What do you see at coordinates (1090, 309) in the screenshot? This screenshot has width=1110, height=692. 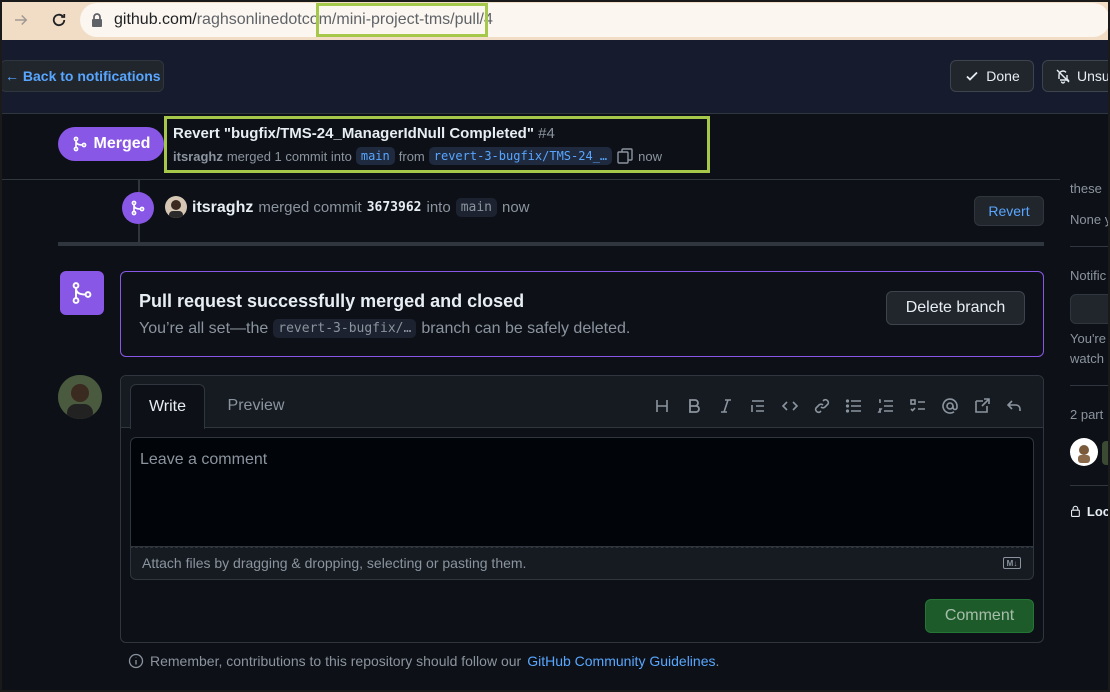 I see `sidebar-subscribe-button` at bounding box center [1090, 309].